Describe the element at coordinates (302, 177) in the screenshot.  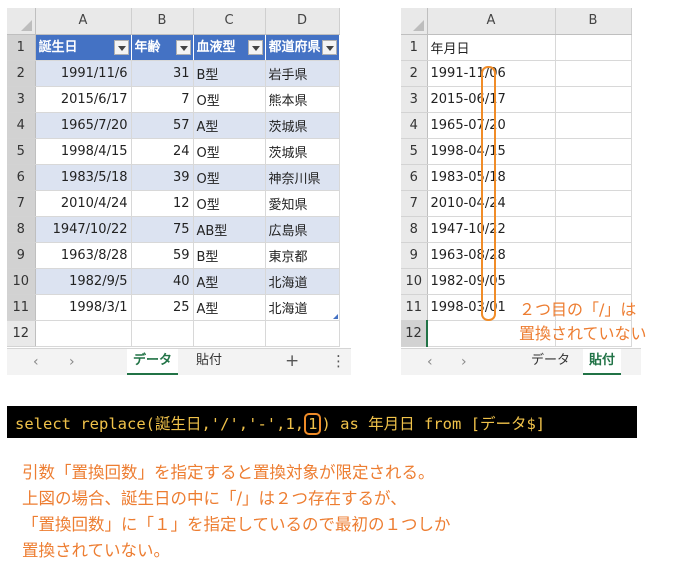
I see `cell-prefecture: 神奈川県` at that location.